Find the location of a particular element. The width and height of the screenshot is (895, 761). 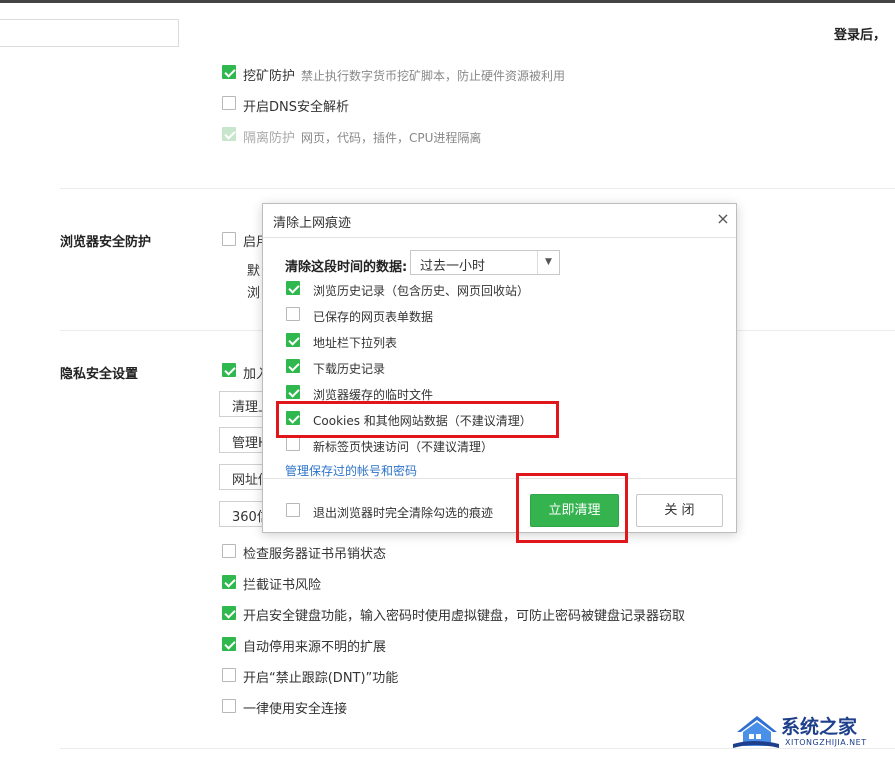

cookies-highlight-box is located at coordinates (417, 419).